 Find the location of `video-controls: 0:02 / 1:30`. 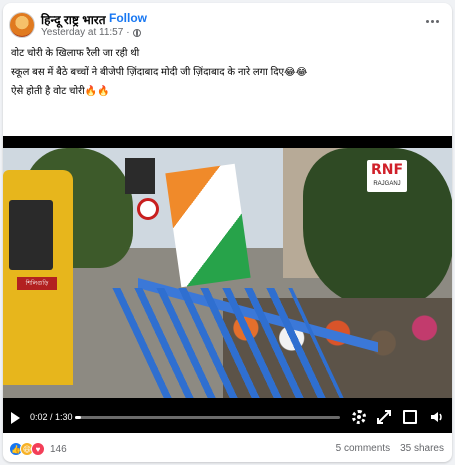

video-controls: 0:02 / 1:30 is located at coordinates (227, 418).